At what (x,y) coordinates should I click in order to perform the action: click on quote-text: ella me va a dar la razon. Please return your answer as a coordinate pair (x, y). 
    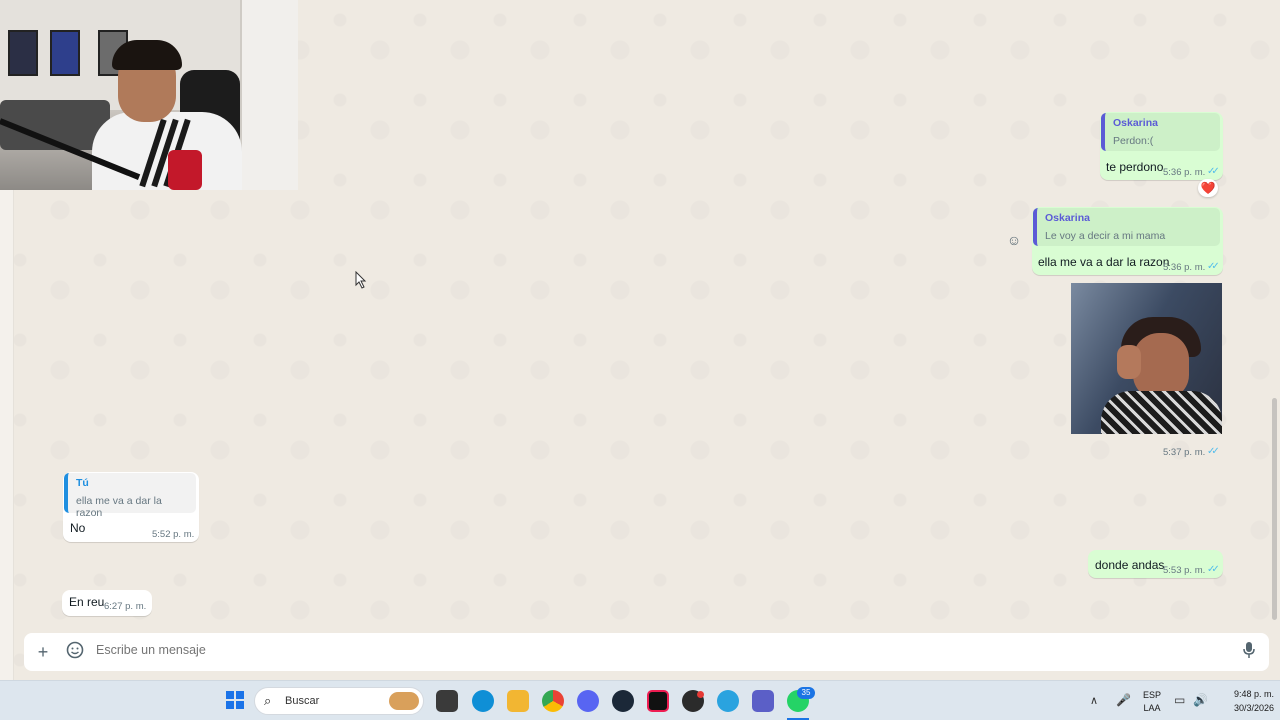
    Looking at the image, I should click on (119, 507).